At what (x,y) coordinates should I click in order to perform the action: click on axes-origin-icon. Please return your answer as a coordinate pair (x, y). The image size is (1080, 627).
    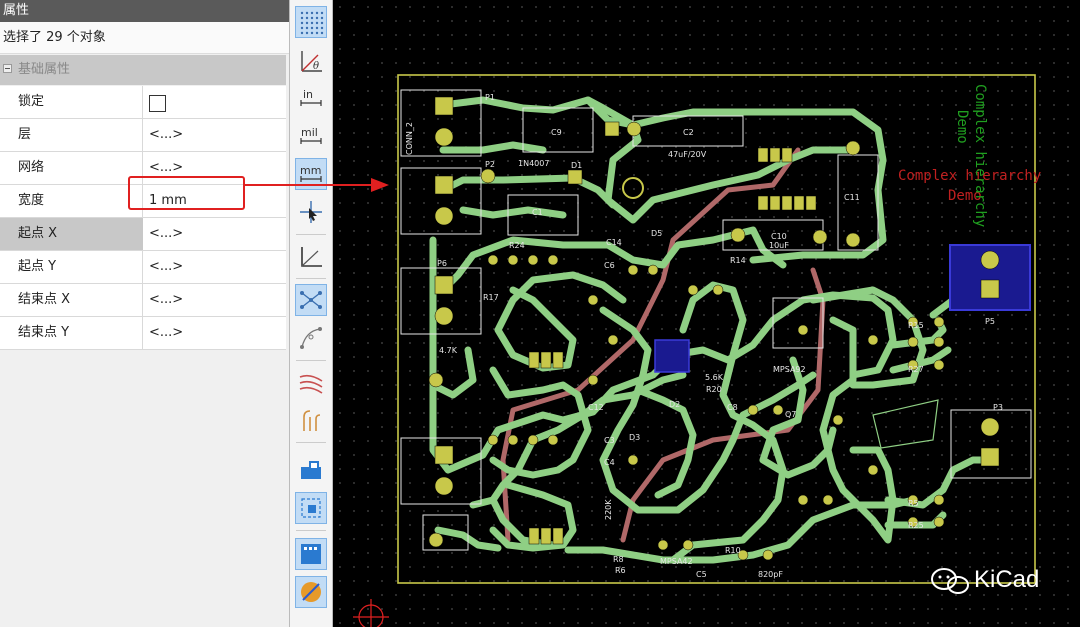
    Looking at the image, I should click on (311, 256).